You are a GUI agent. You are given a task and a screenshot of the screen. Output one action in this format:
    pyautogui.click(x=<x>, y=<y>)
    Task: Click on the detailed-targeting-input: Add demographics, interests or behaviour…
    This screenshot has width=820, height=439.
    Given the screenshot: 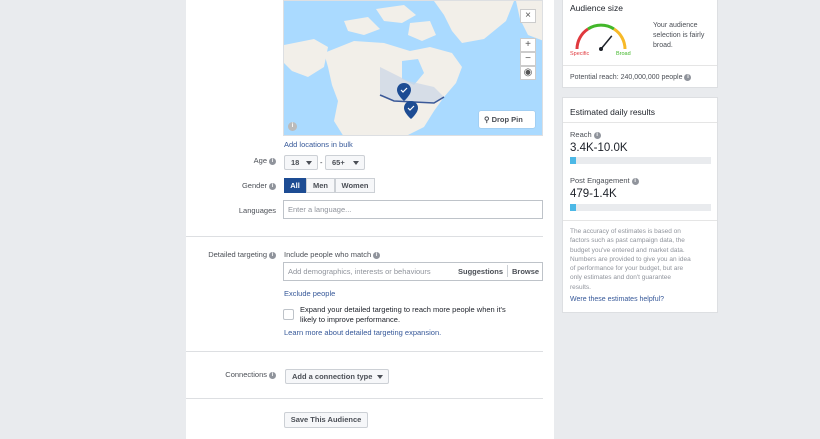 What is the action you would take?
    pyautogui.click(x=413, y=271)
    